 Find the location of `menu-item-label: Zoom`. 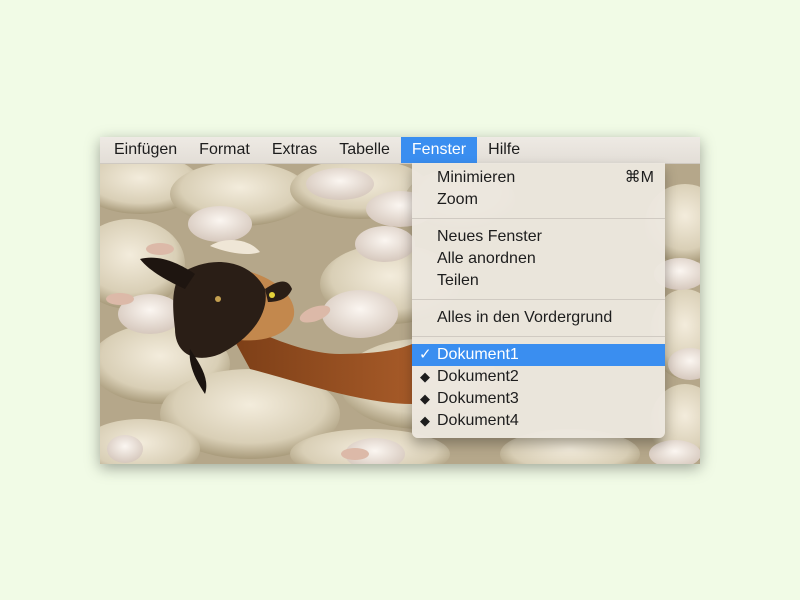

menu-item-label: Zoom is located at coordinates (457, 199).